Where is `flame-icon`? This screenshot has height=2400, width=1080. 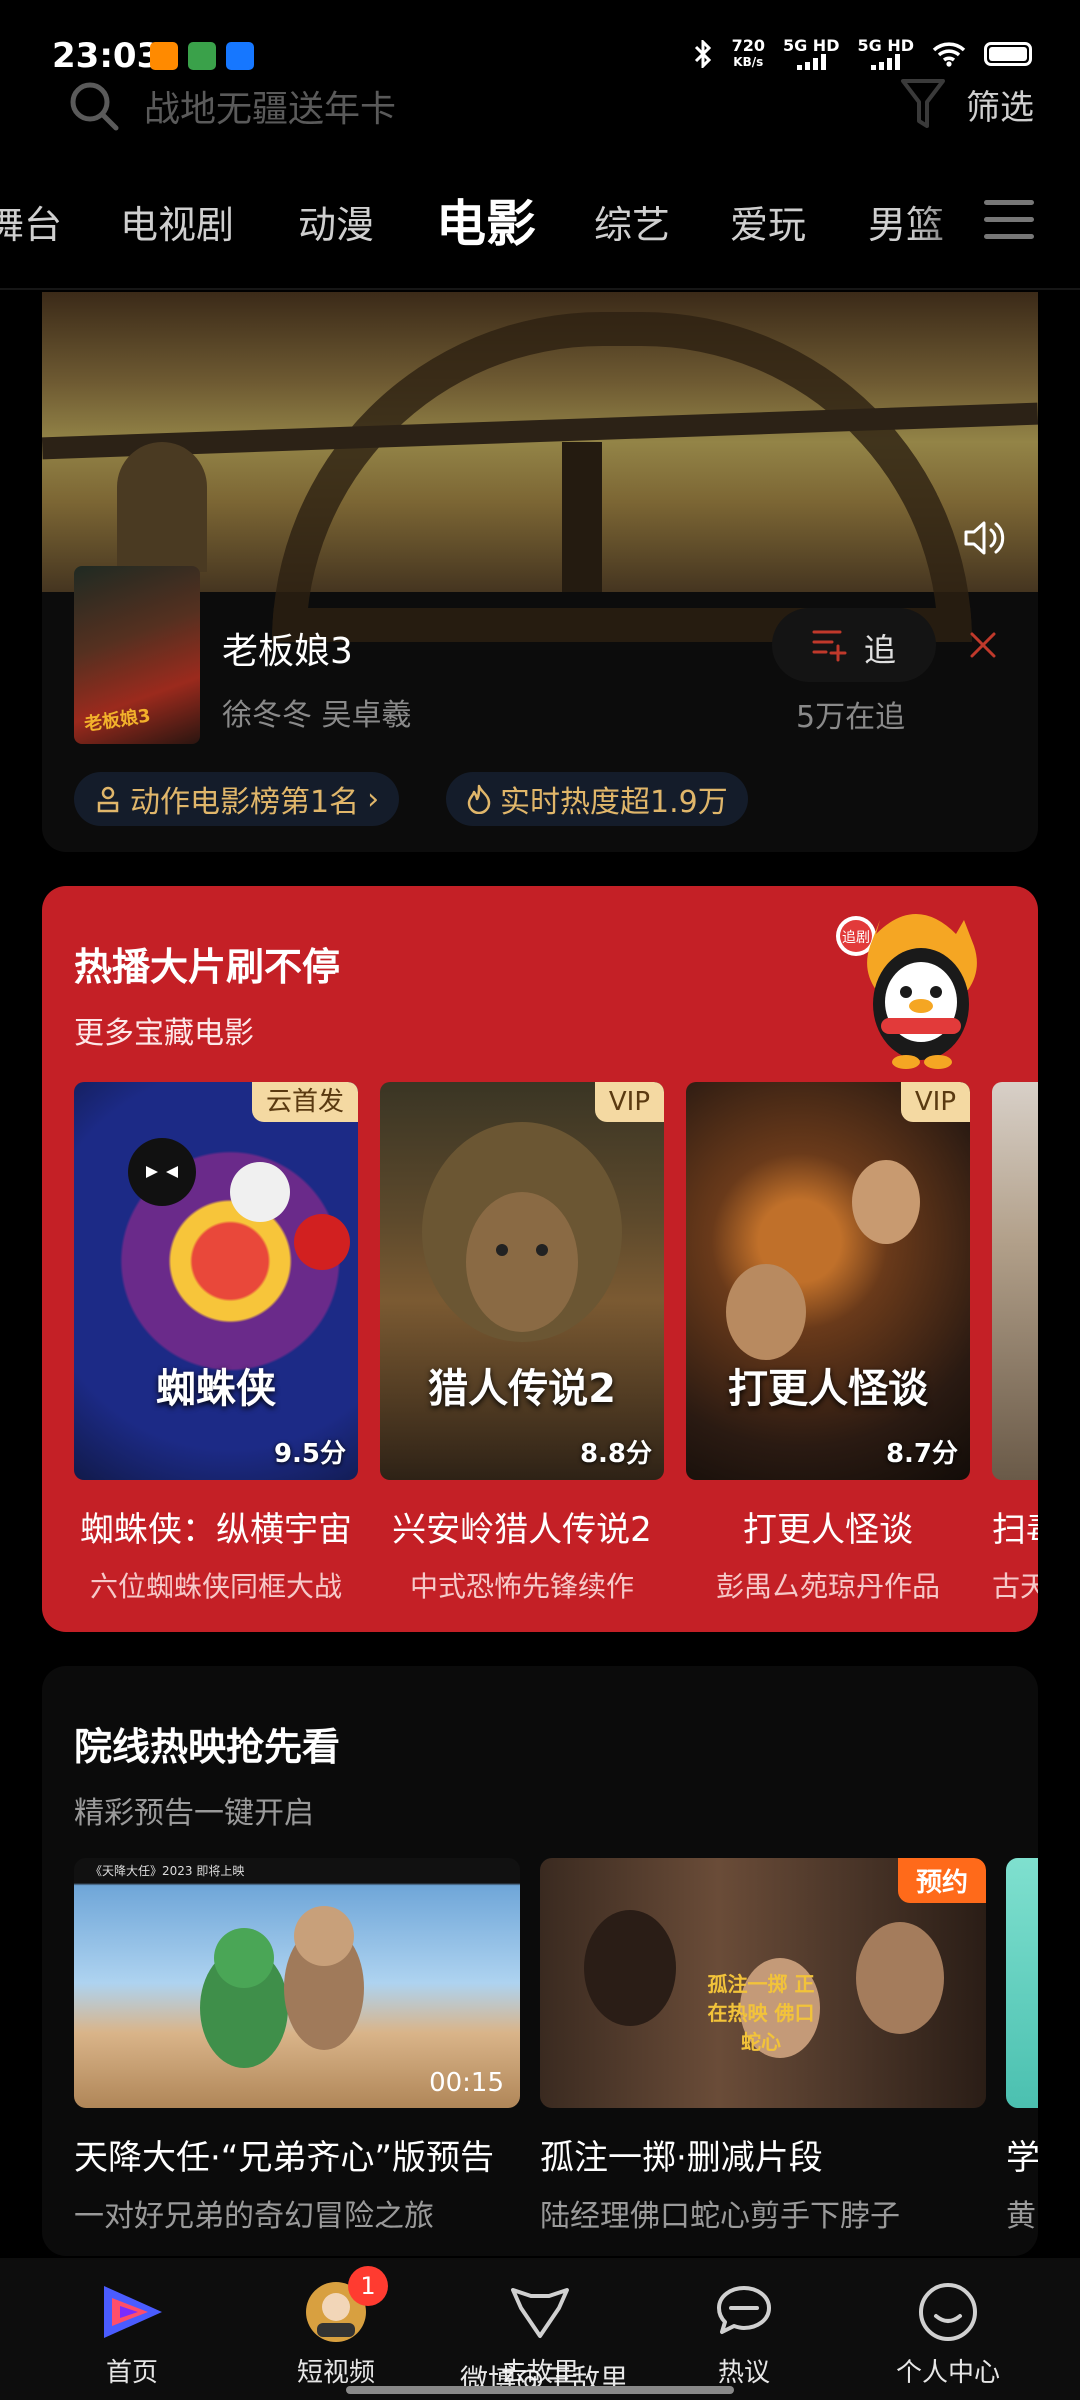 flame-icon is located at coordinates (479, 799).